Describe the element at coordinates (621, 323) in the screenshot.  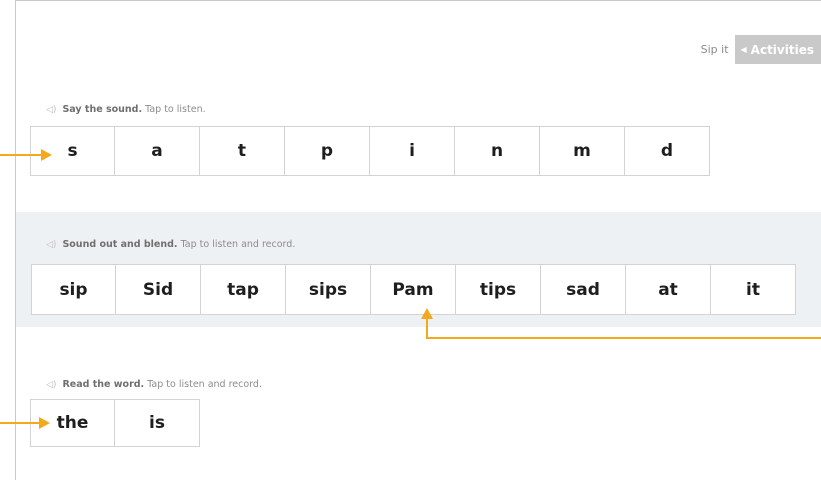
I see `arrow-to-blend-tile` at that location.